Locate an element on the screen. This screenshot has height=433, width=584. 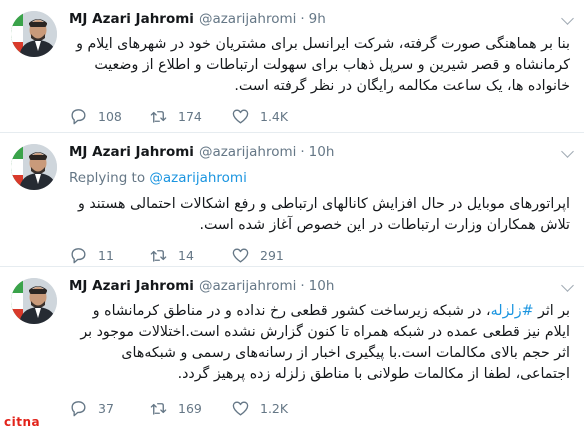
retweet-button: 14 is located at coordinates (171, 255).